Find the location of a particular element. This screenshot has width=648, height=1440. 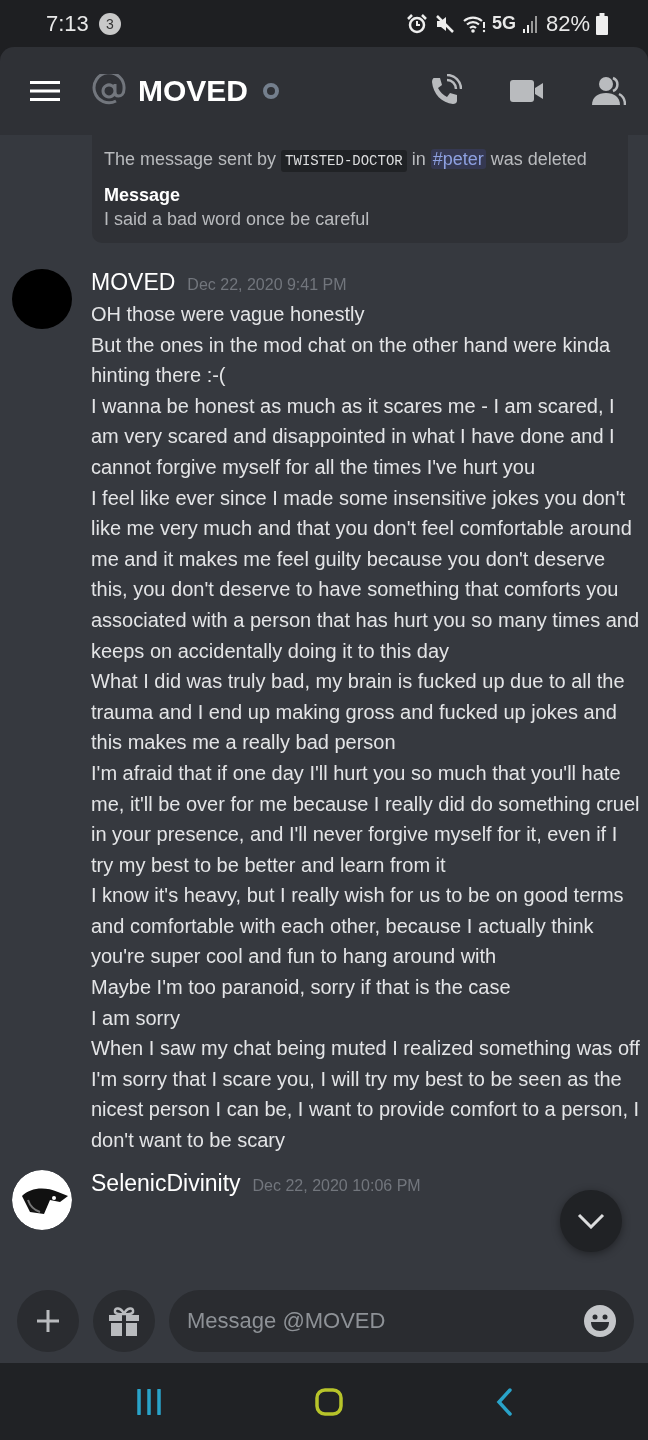

timestamp: Dec 22, 2020 10:06 PM is located at coordinates (336, 1185).